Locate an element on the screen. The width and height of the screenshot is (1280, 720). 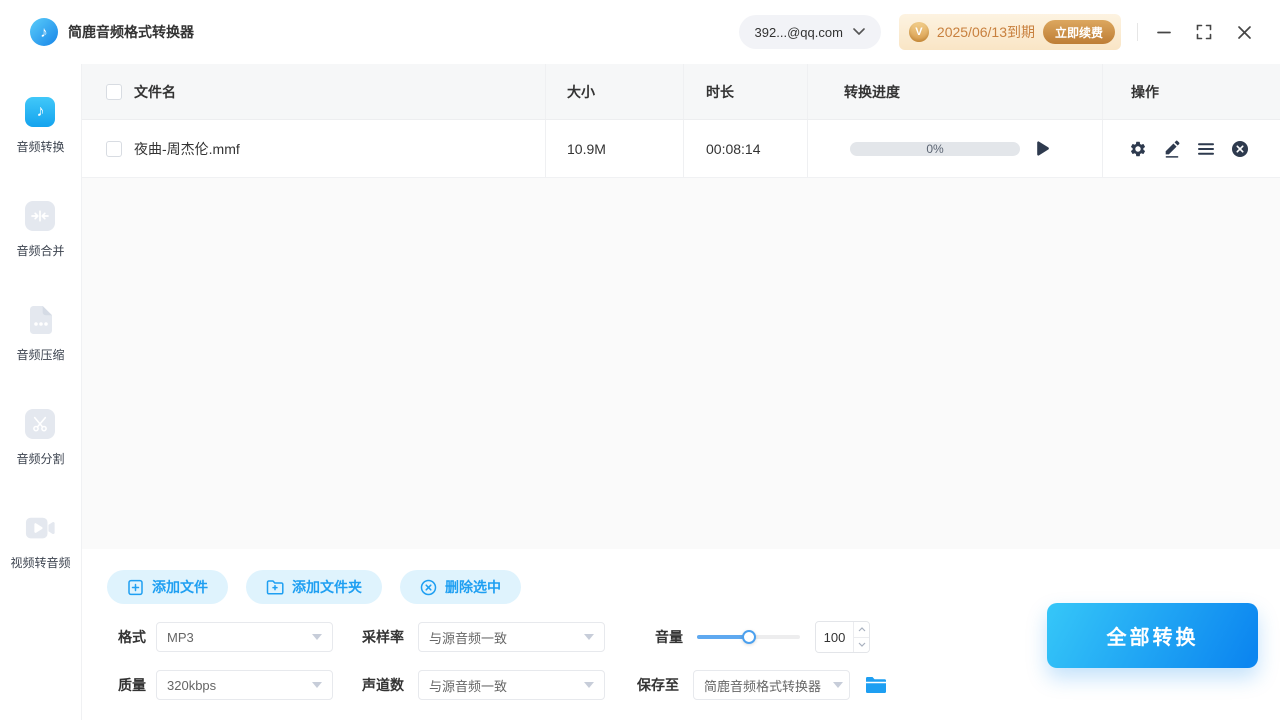
slider-track is located at coordinates (748, 637).